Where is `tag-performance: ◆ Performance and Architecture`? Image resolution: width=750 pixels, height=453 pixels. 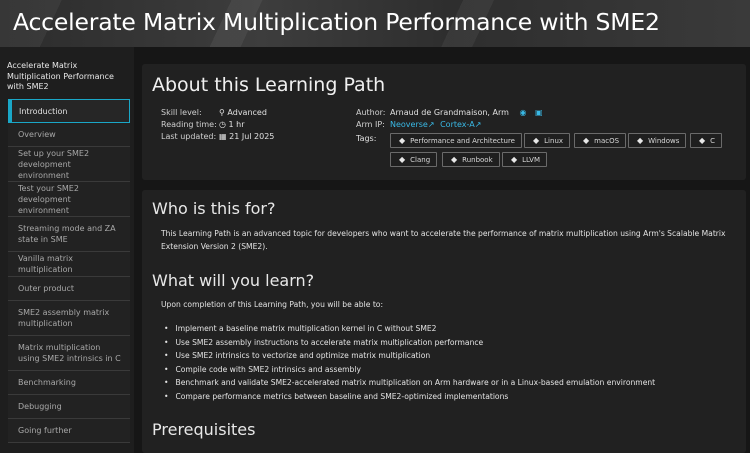 tag-performance: ◆ Performance and Architecture is located at coordinates (456, 140).